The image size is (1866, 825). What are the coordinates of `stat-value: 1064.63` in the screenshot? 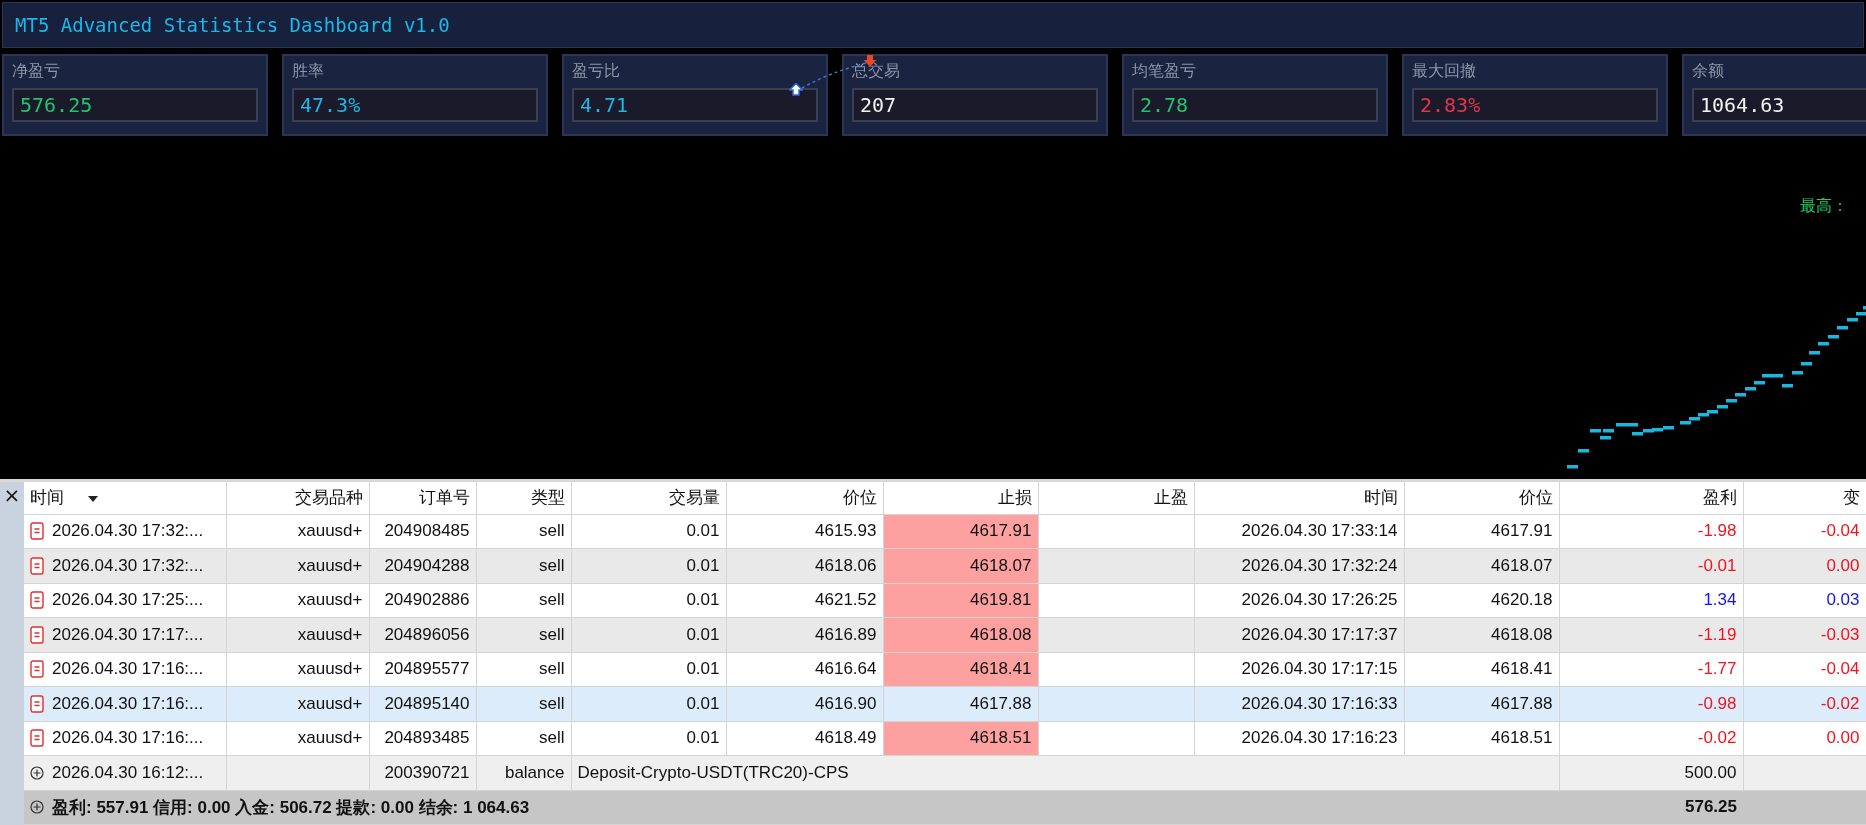 It's located at (1779, 105).